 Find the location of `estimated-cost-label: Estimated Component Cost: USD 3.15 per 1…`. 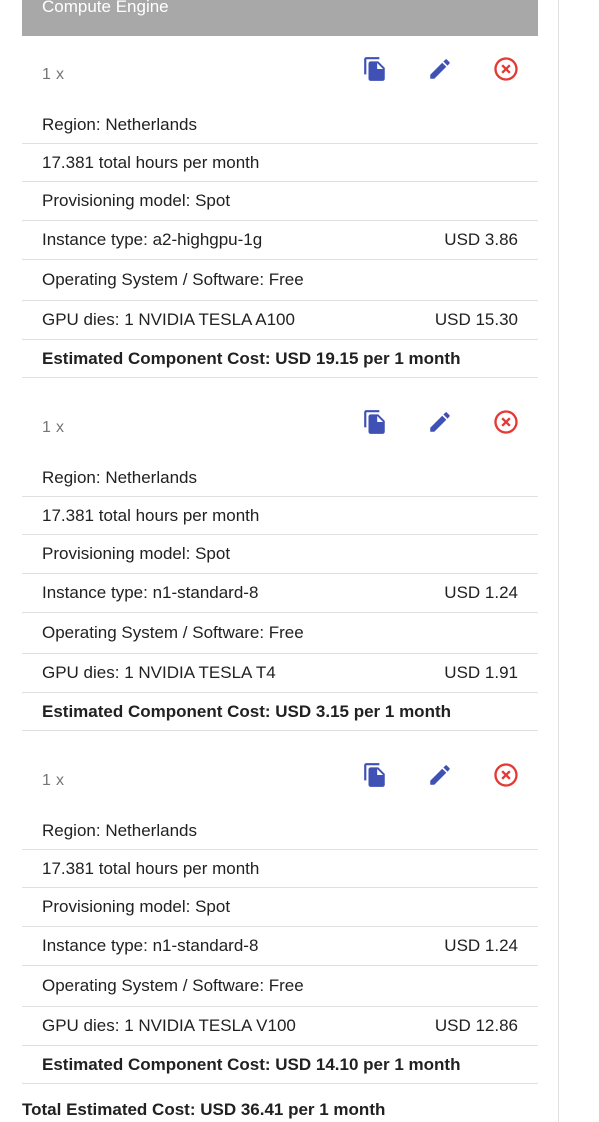

estimated-cost-label: Estimated Component Cost: USD 3.15 per 1… is located at coordinates (246, 711).